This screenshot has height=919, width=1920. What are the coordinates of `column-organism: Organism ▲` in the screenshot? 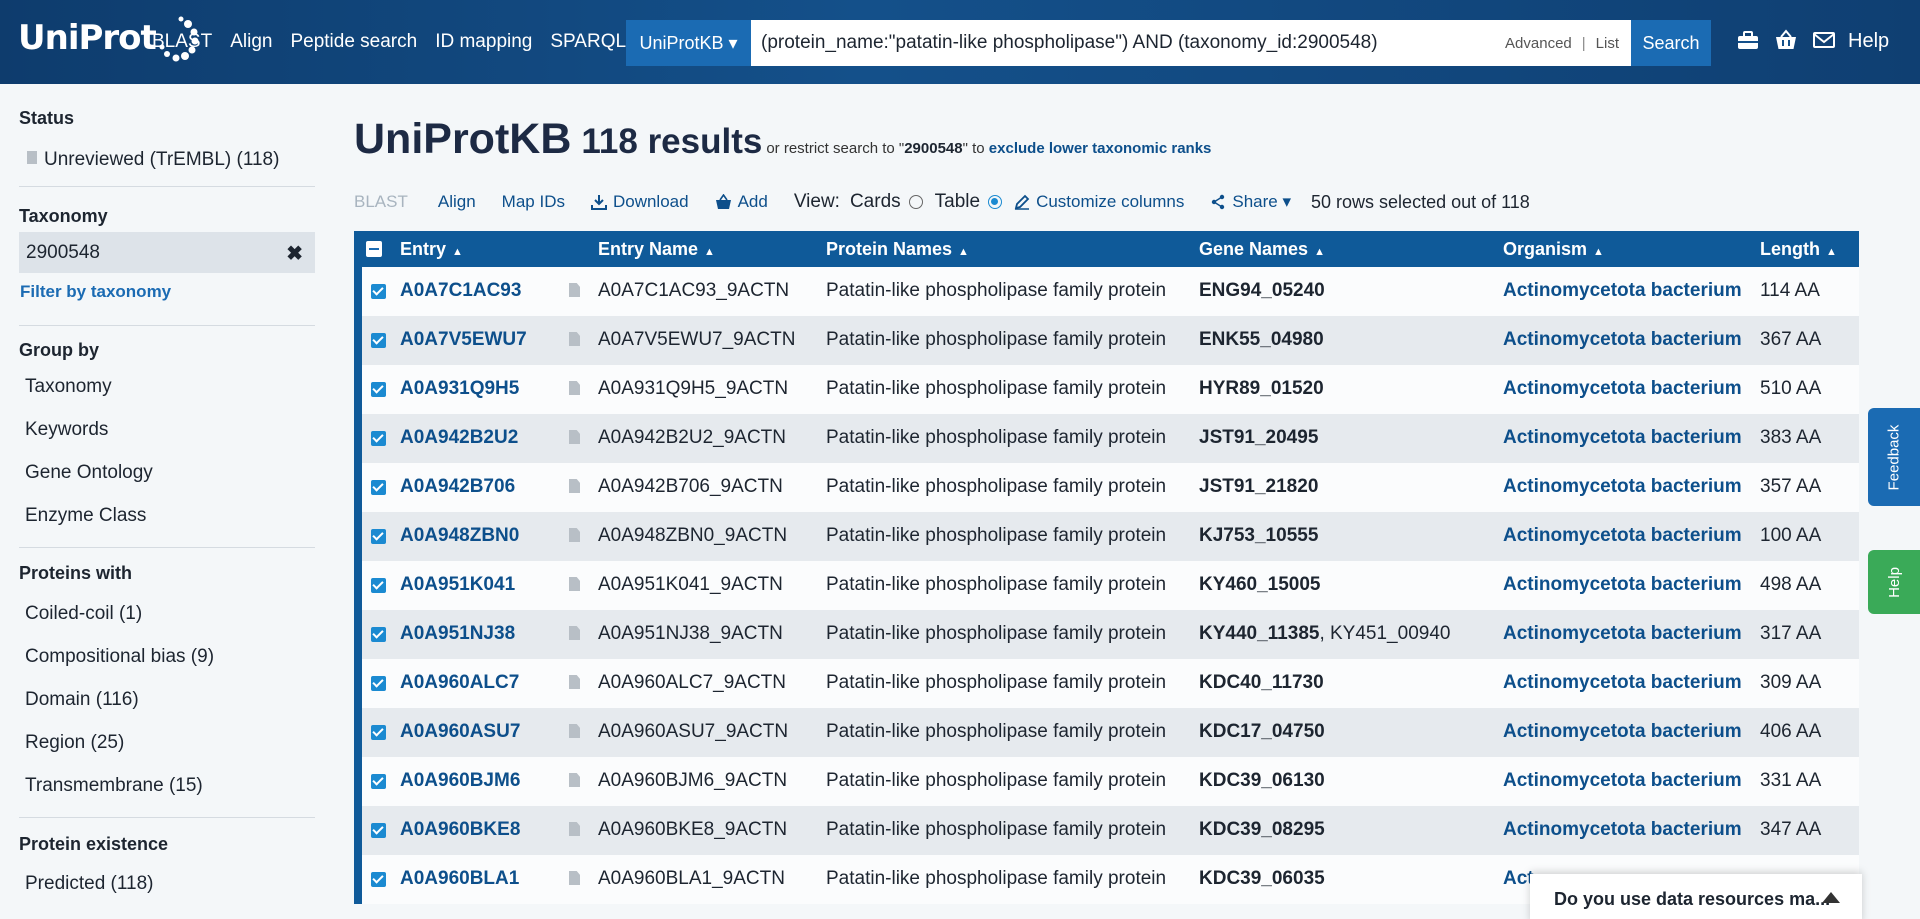 It's located at (1553, 249).